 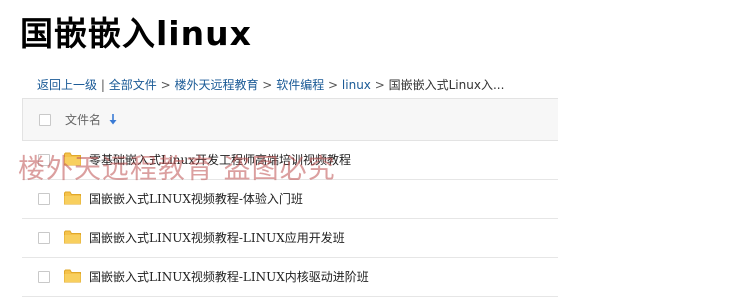 What do you see at coordinates (290, 119) in the screenshot?
I see `list-header: 文件名` at bounding box center [290, 119].